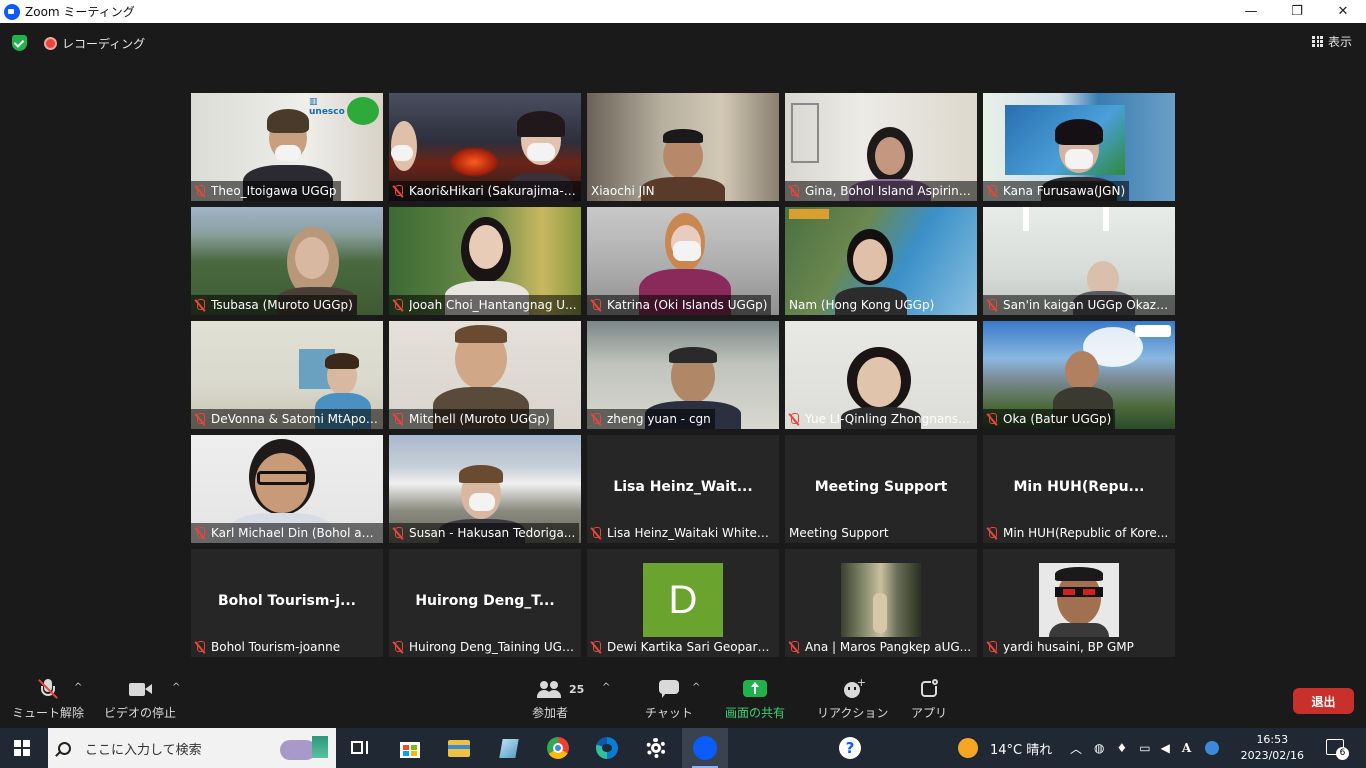  I want to click on chat-bubble-icon, so click(669, 689).